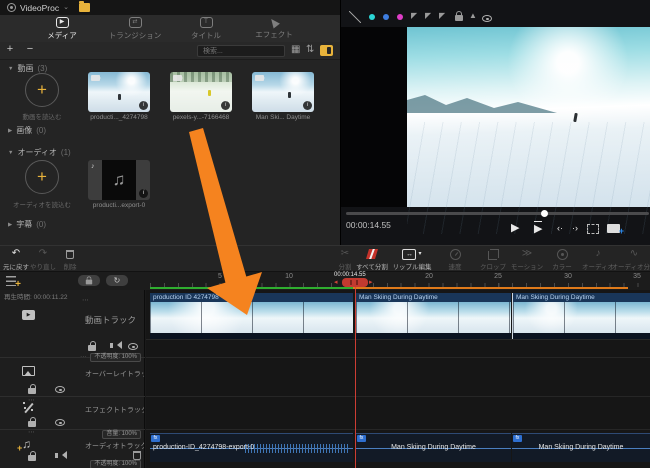 This screenshot has width=650, height=468. I want to click on video-thumbnail-2: i, so click(201, 92).